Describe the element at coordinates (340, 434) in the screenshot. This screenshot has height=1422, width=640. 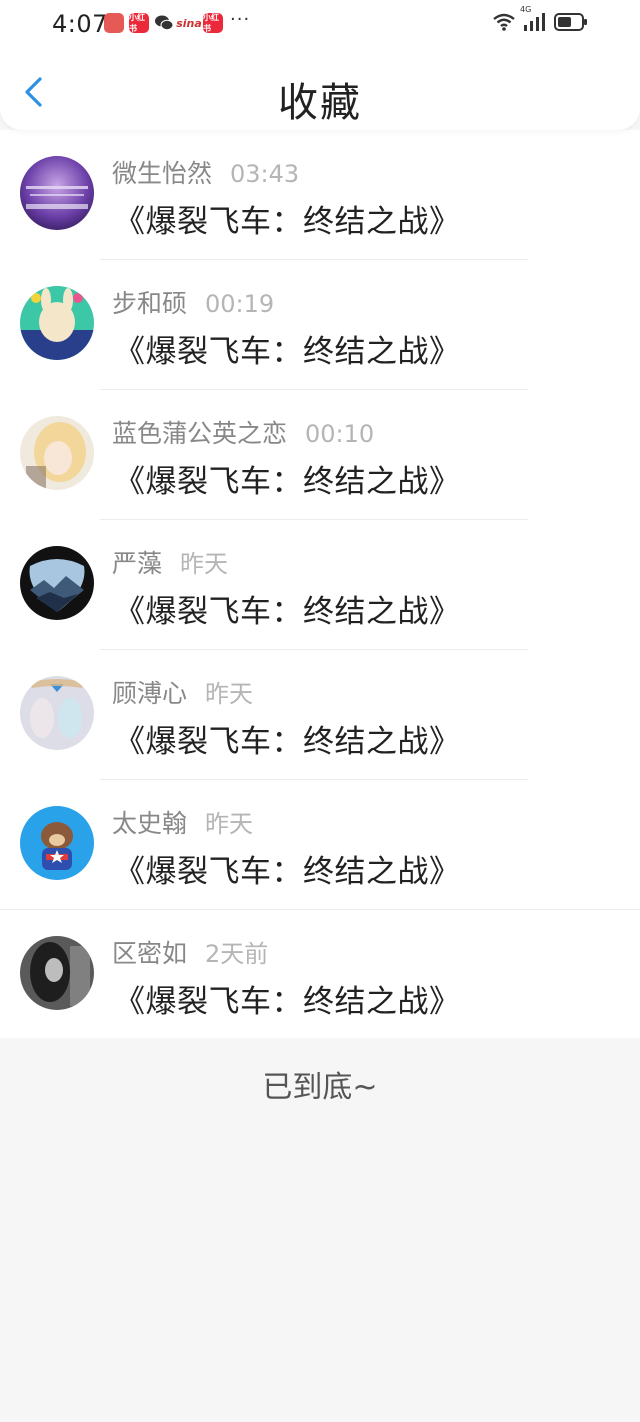
I see `timestamp: 00:10` at that location.